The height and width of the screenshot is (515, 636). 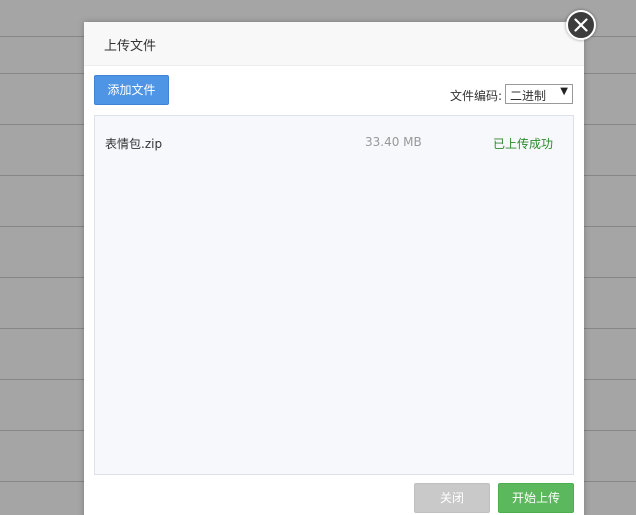 I want to click on close-icon, so click(x=581, y=25).